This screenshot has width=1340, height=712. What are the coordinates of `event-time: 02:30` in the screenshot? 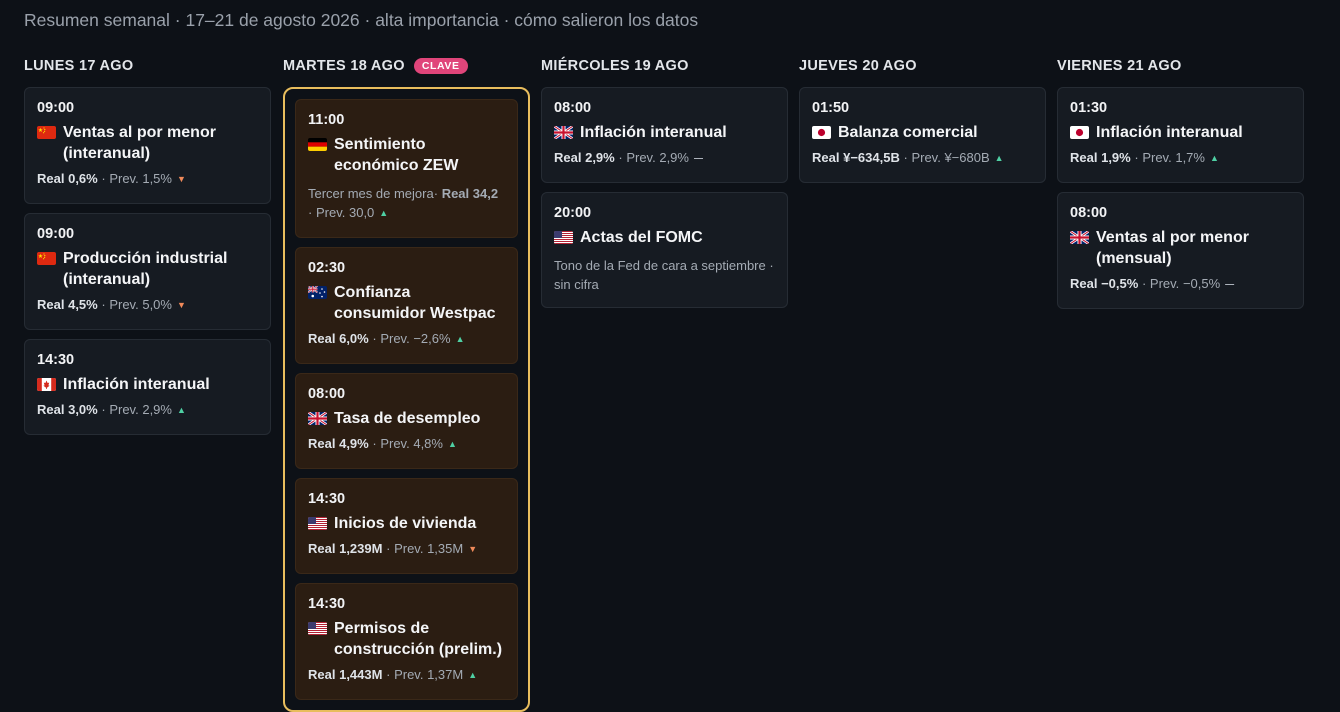 It's located at (327, 268).